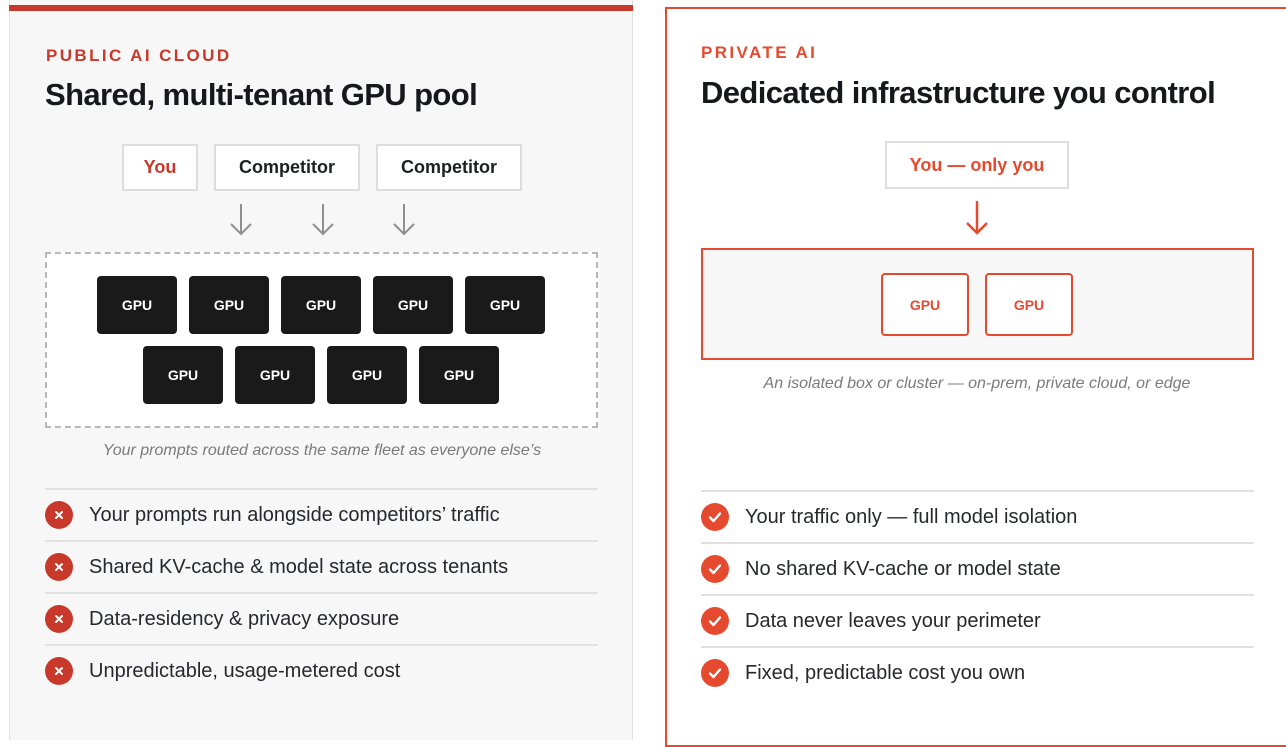 This screenshot has height=747, width=1286. I want to click on list-item: Data-residency & privacy exposure, so click(321, 618).